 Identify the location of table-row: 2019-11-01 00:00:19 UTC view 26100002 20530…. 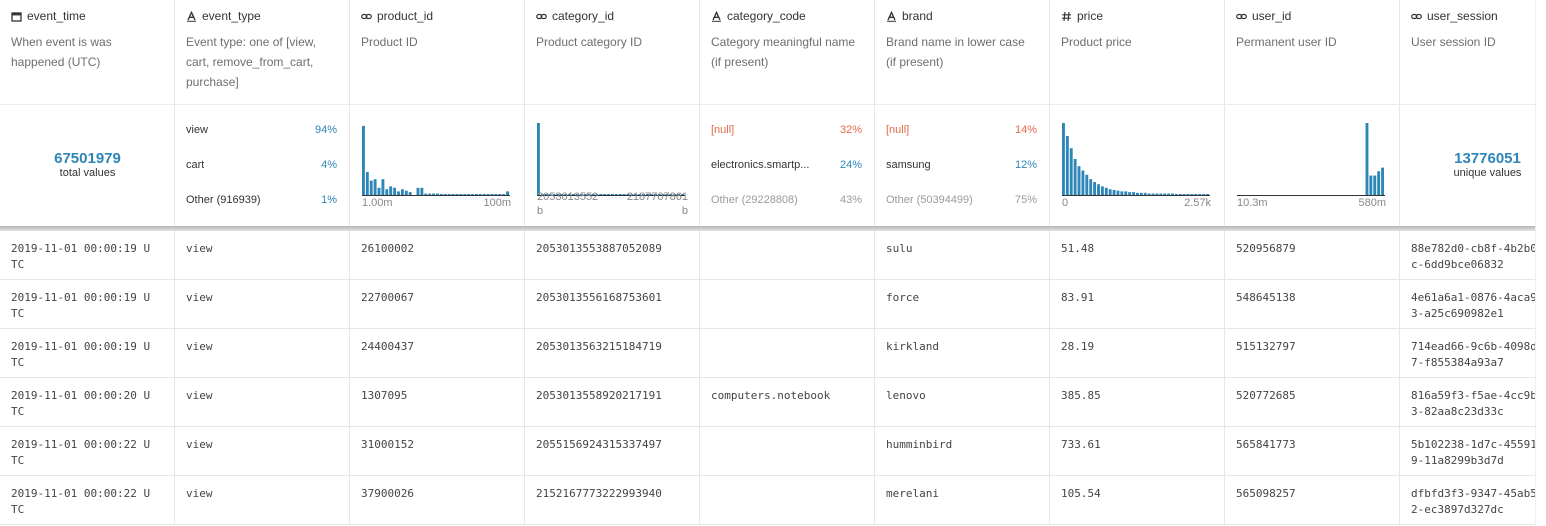
(767, 255).